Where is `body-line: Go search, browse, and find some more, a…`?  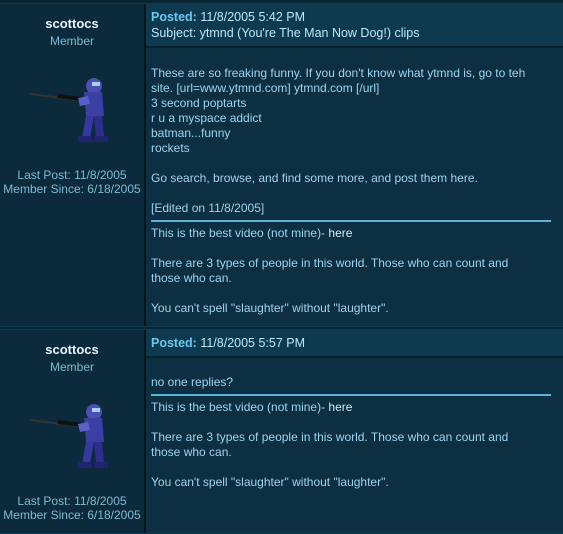 body-line: Go search, browse, and find some more, a… is located at coordinates (314, 178).